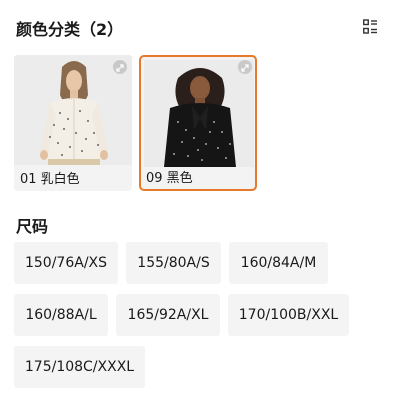 This screenshot has width=400, height=400. I want to click on size-option-xl: 165/92A/XL, so click(168, 315).